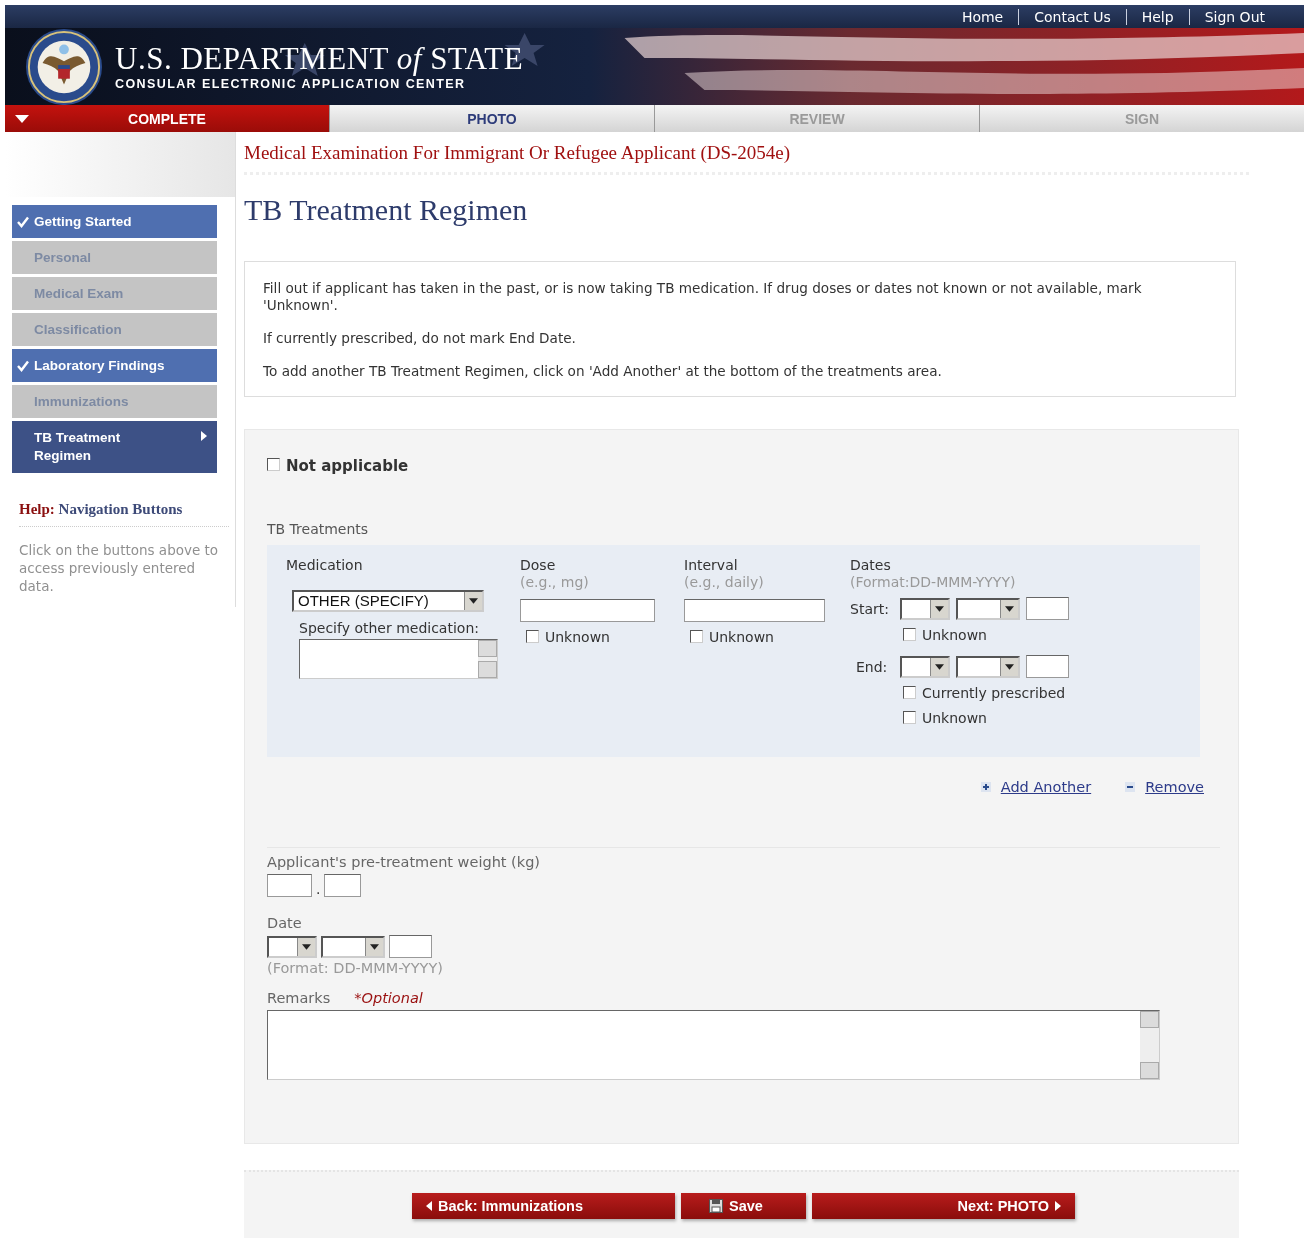  I want to click on field-label: Specify other medication:, so click(389, 628).